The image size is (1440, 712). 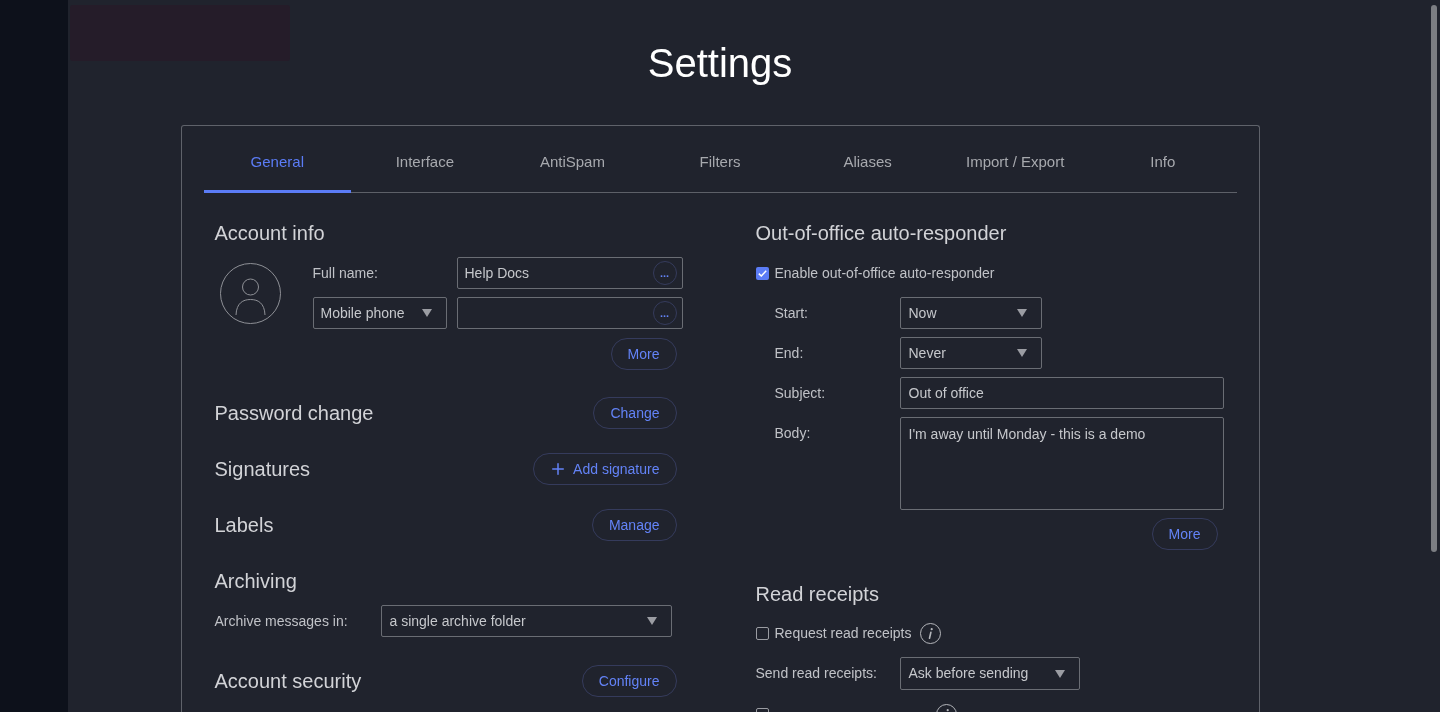 I want to click on field-label: Send read receipts:, so click(x=816, y=673).